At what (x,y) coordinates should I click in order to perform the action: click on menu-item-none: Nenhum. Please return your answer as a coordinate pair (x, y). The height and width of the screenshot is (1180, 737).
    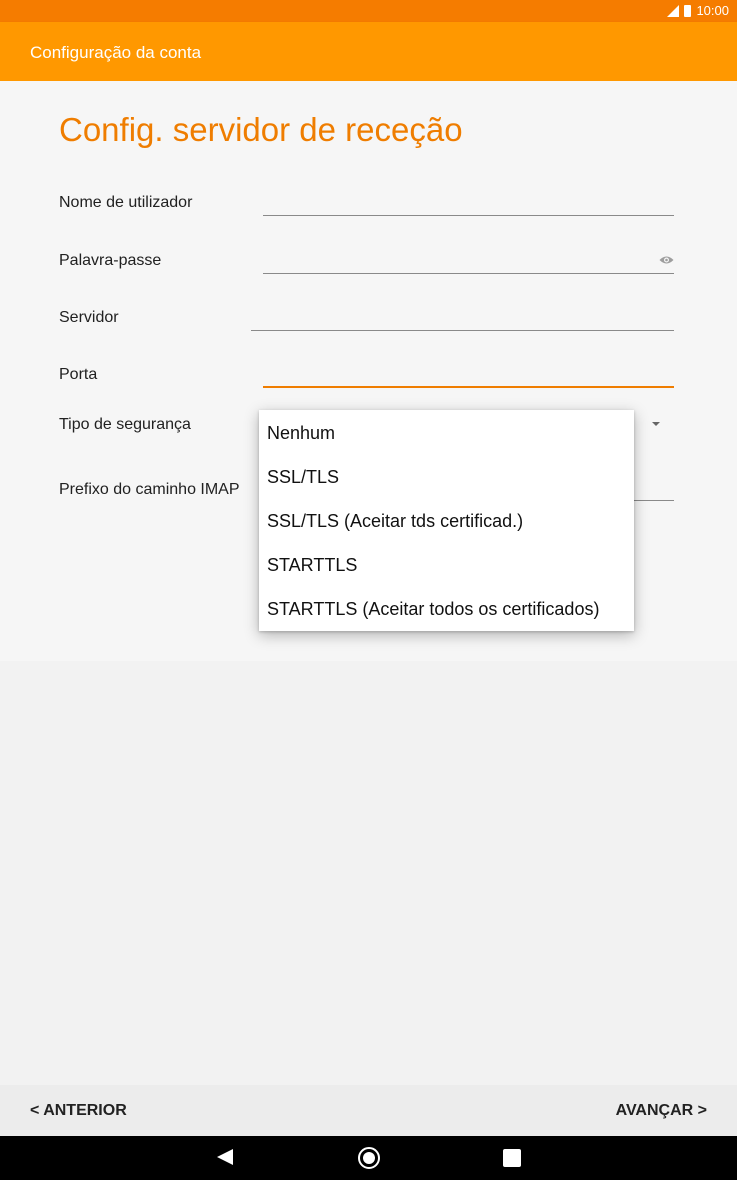
    Looking at the image, I should click on (446, 433).